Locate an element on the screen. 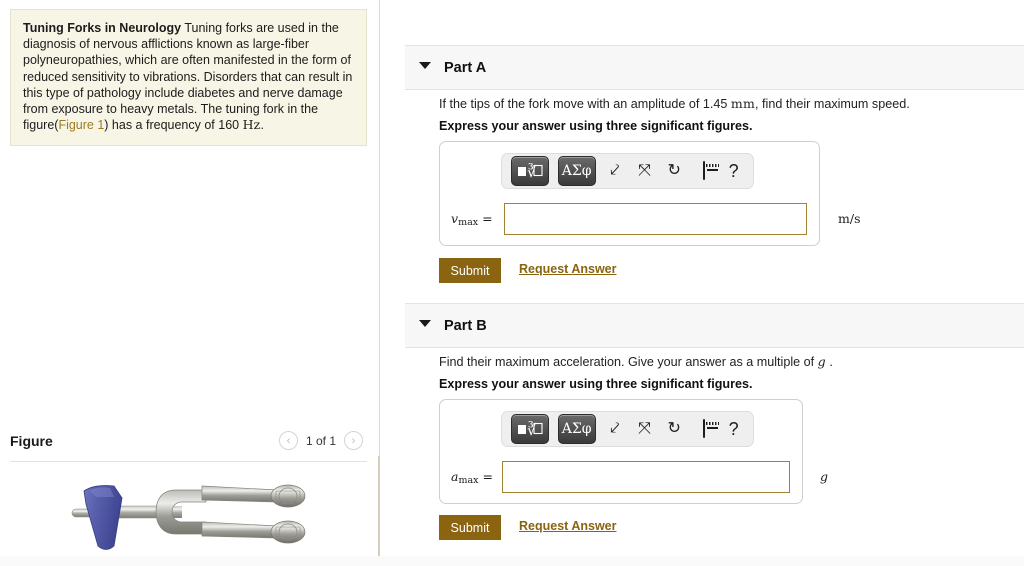  part-b-variable-label: amax = is located at coordinates (472, 477).